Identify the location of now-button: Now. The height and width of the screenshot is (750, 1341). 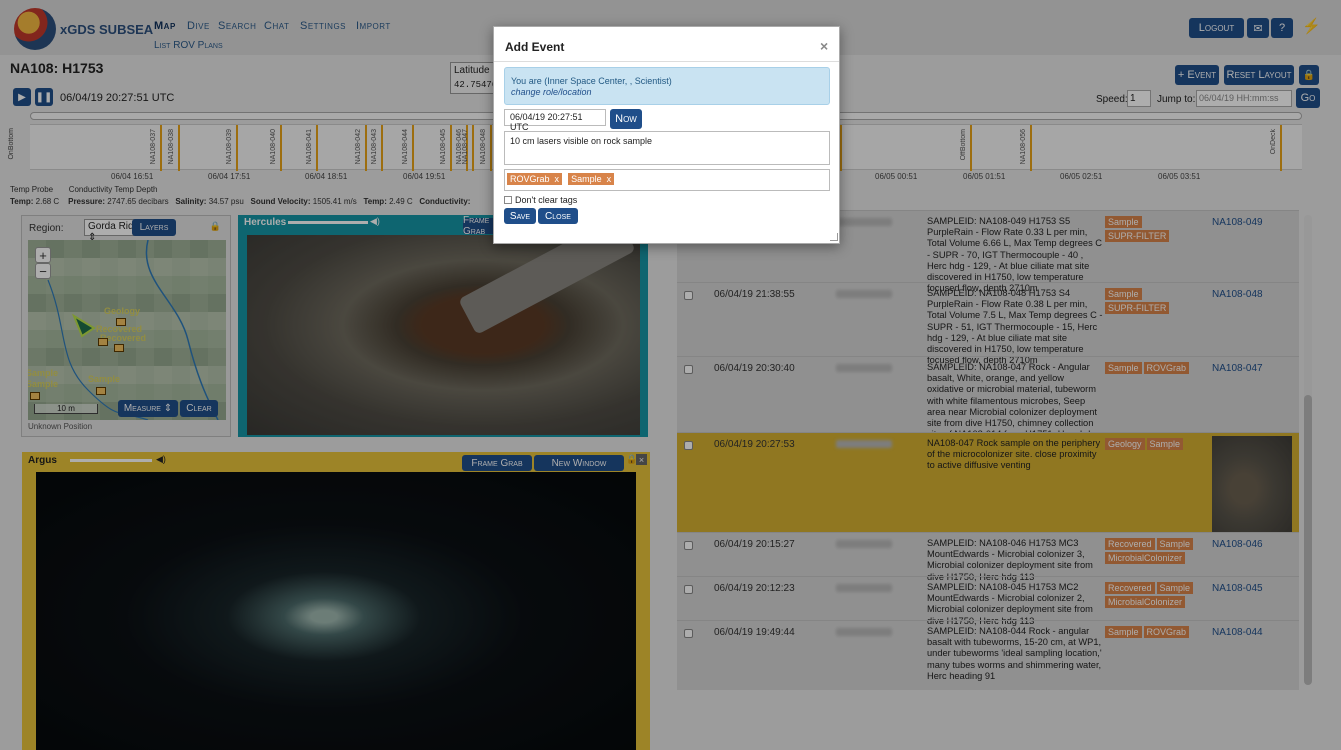
(626, 119).